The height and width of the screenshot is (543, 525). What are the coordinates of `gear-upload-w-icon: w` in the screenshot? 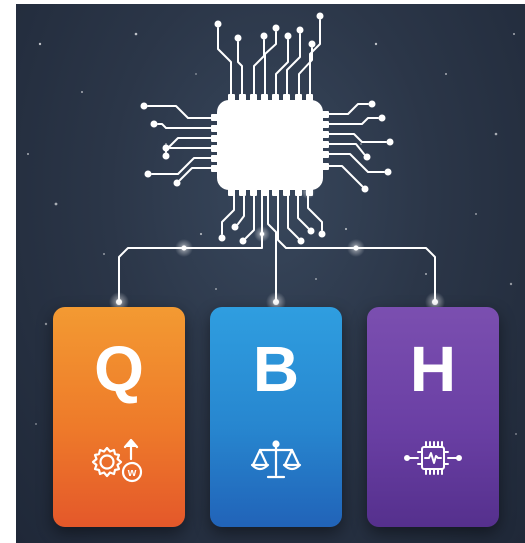 It's located at (117, 460).